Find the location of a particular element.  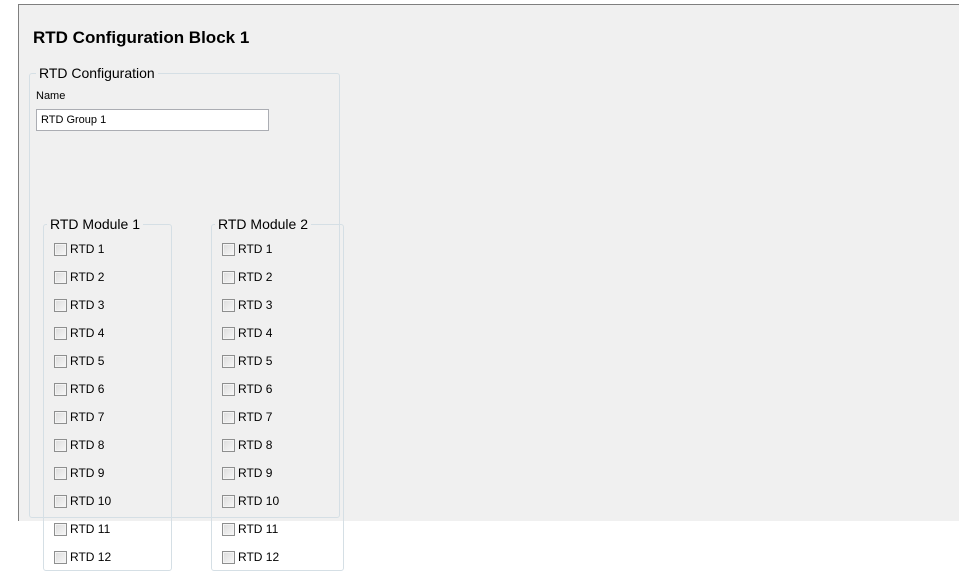

rtd-module-2-legend: RTD Module 2 is located at coordinates (263, 224).